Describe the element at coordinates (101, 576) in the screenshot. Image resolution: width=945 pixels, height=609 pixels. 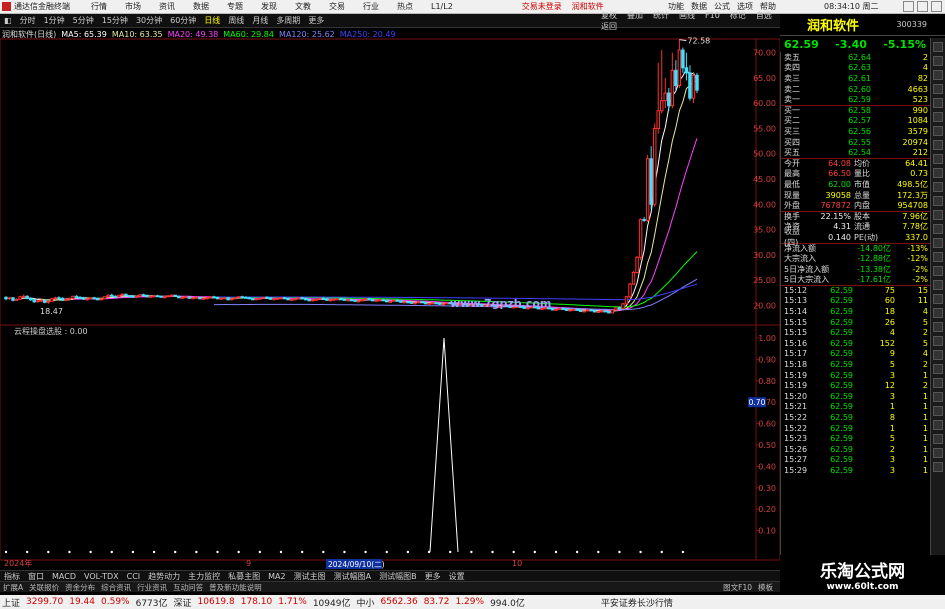
I see `indicator-tab: VOL-TDX` at that location.